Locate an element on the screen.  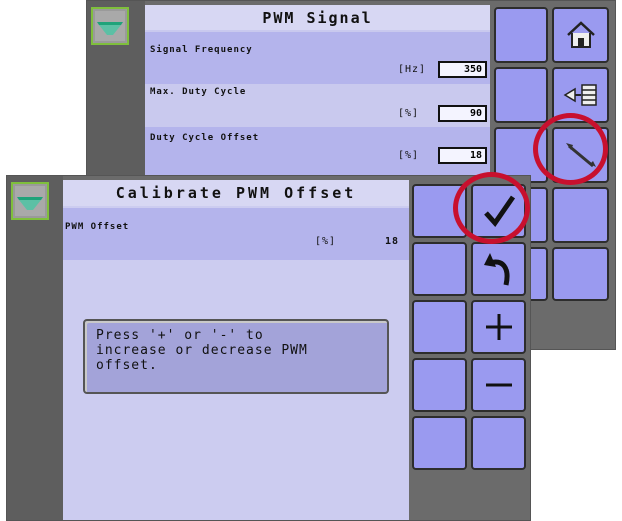
pwm-offset-label: PWM Offset is located at coordinates (97, 227).